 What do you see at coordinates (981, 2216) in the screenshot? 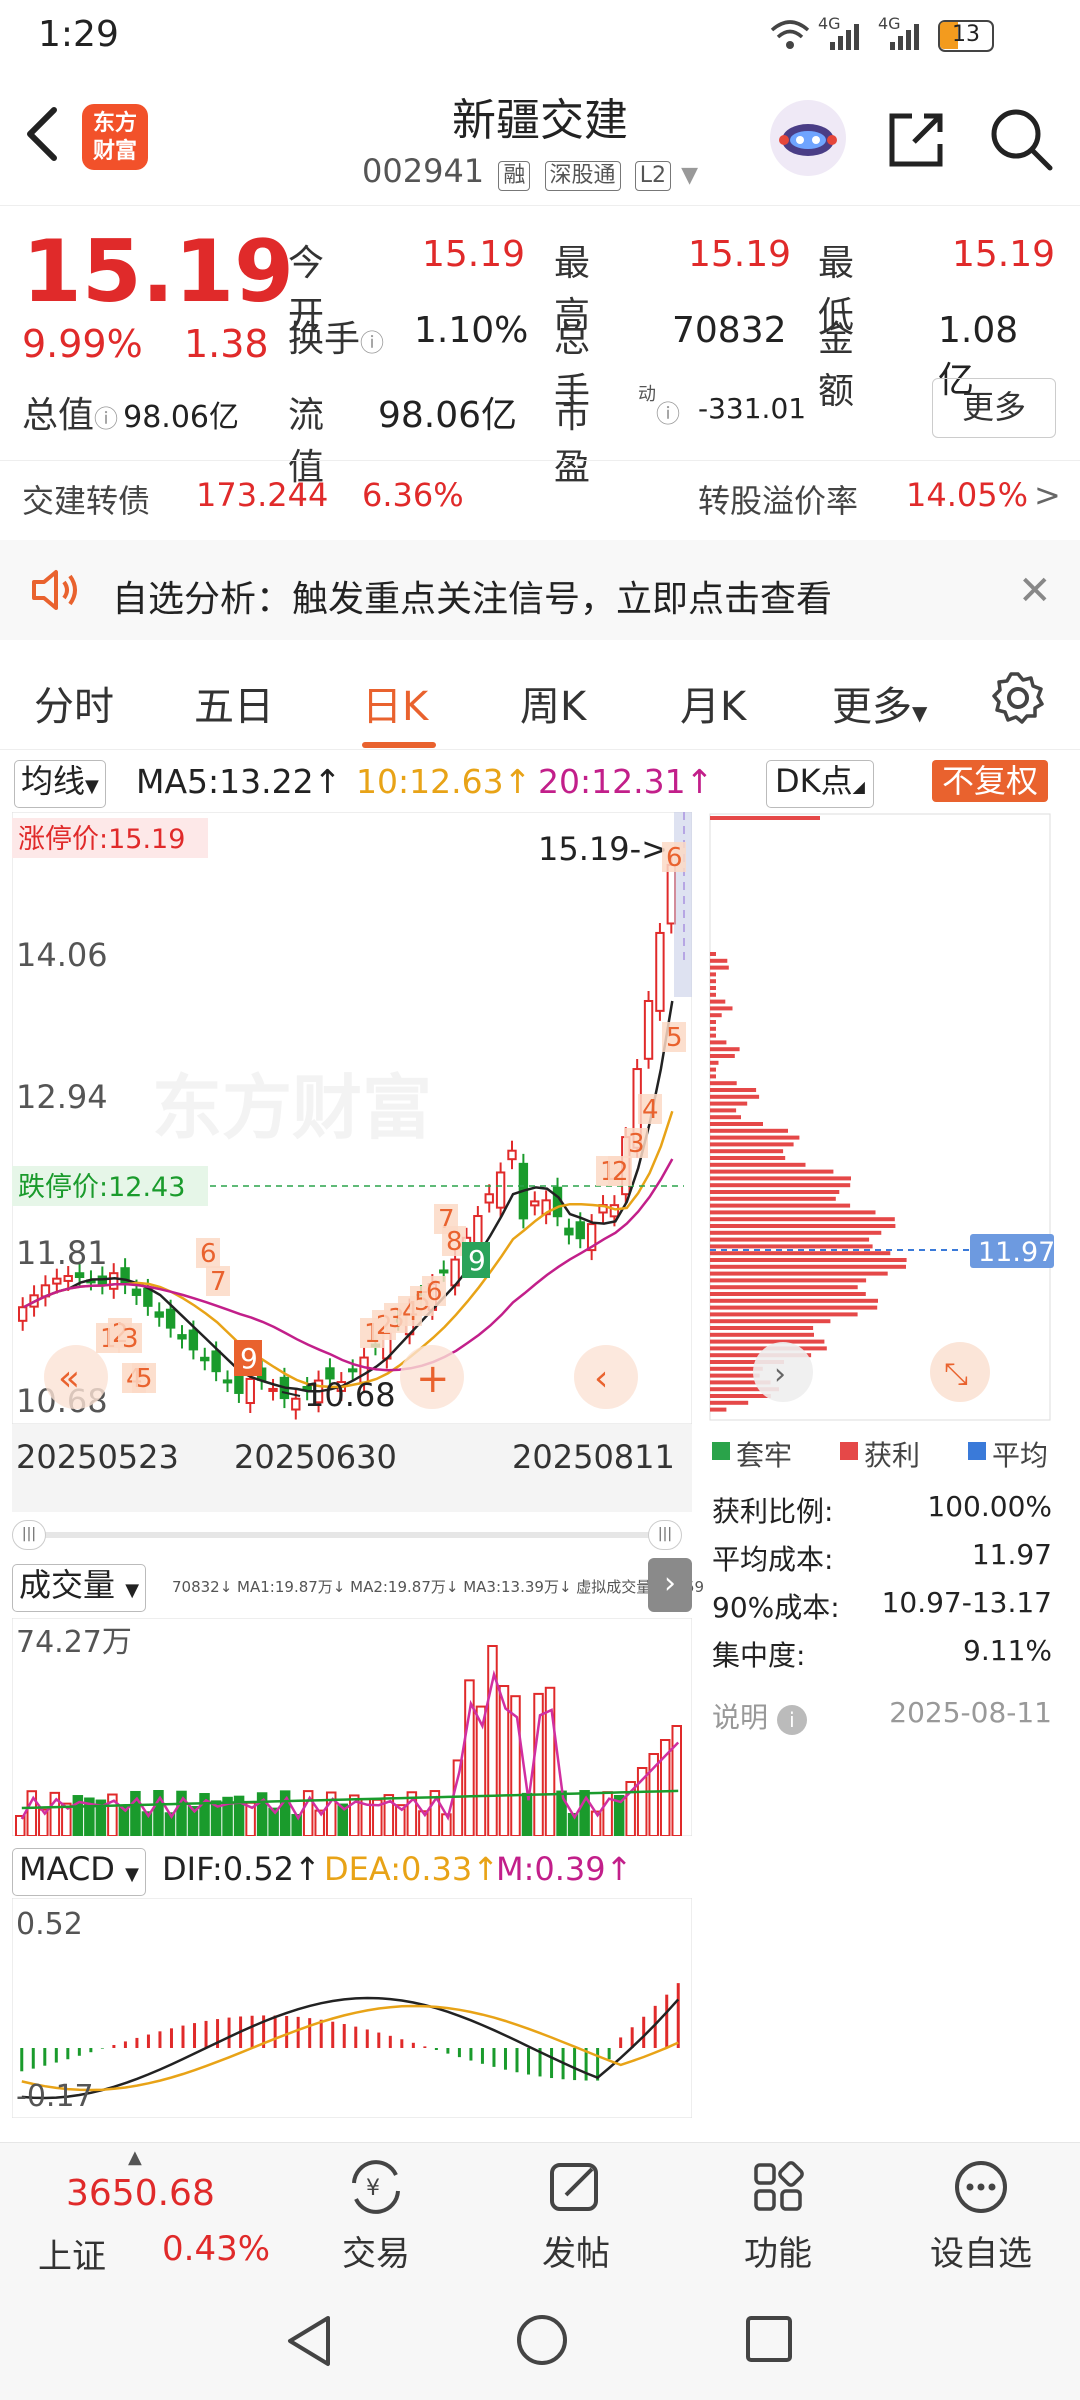
I see `add-watchlist-button: 设自选` at bounding box center [981, 2216].